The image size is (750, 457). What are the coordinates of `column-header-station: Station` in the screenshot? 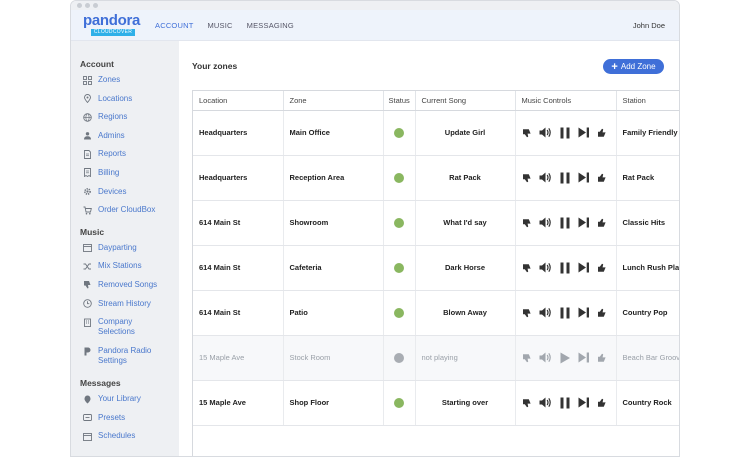 It's located at (647, 101).